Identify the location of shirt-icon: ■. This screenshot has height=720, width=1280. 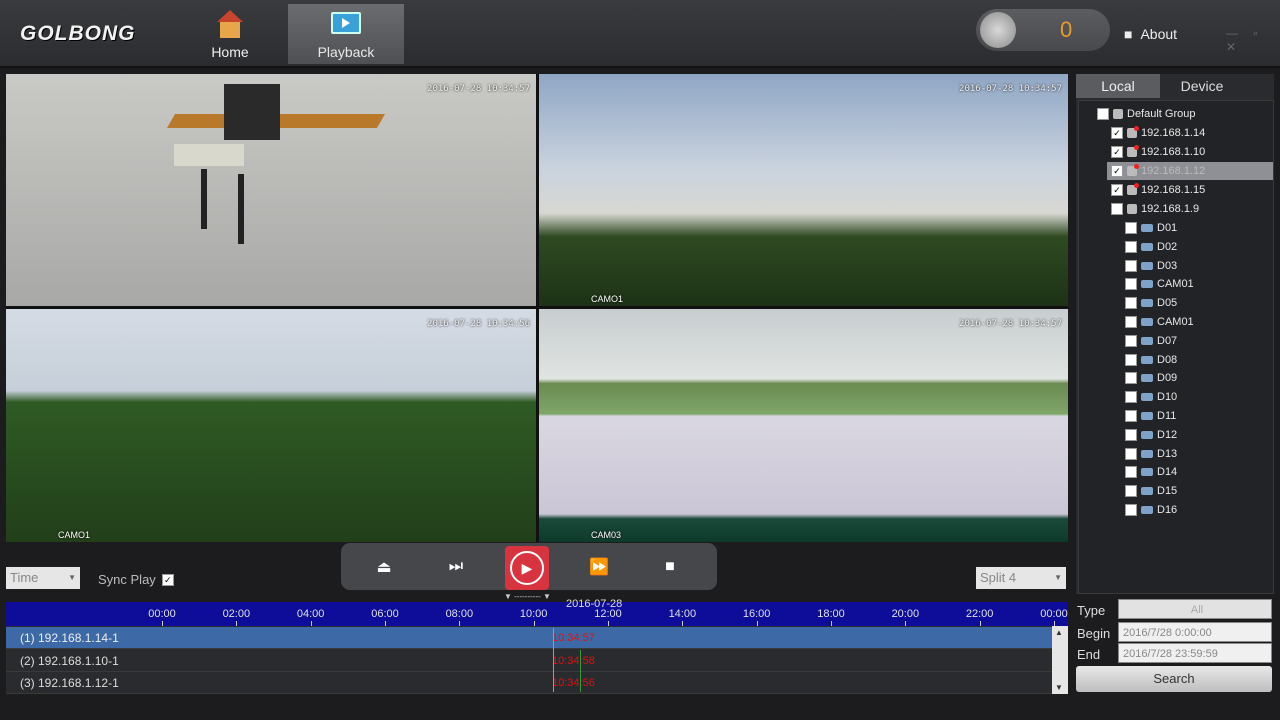
(1128, 34).